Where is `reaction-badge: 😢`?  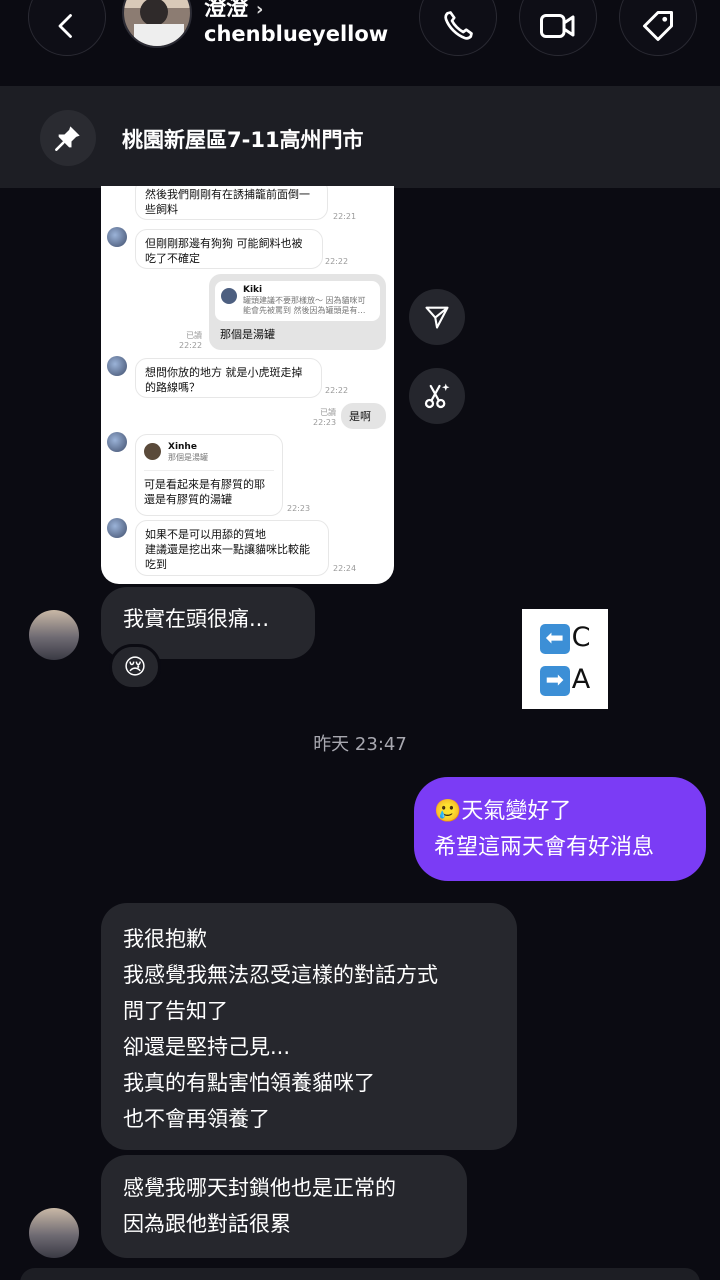 reaction-badge: 😢 is located at coordinates (135, 667).